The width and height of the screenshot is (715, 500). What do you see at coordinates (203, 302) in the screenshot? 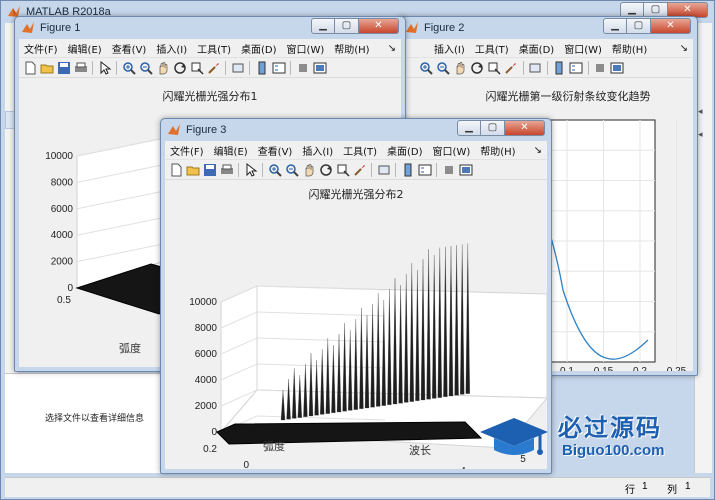
I see `figure3-ztick: 10000` at bounding box center [203, 302].